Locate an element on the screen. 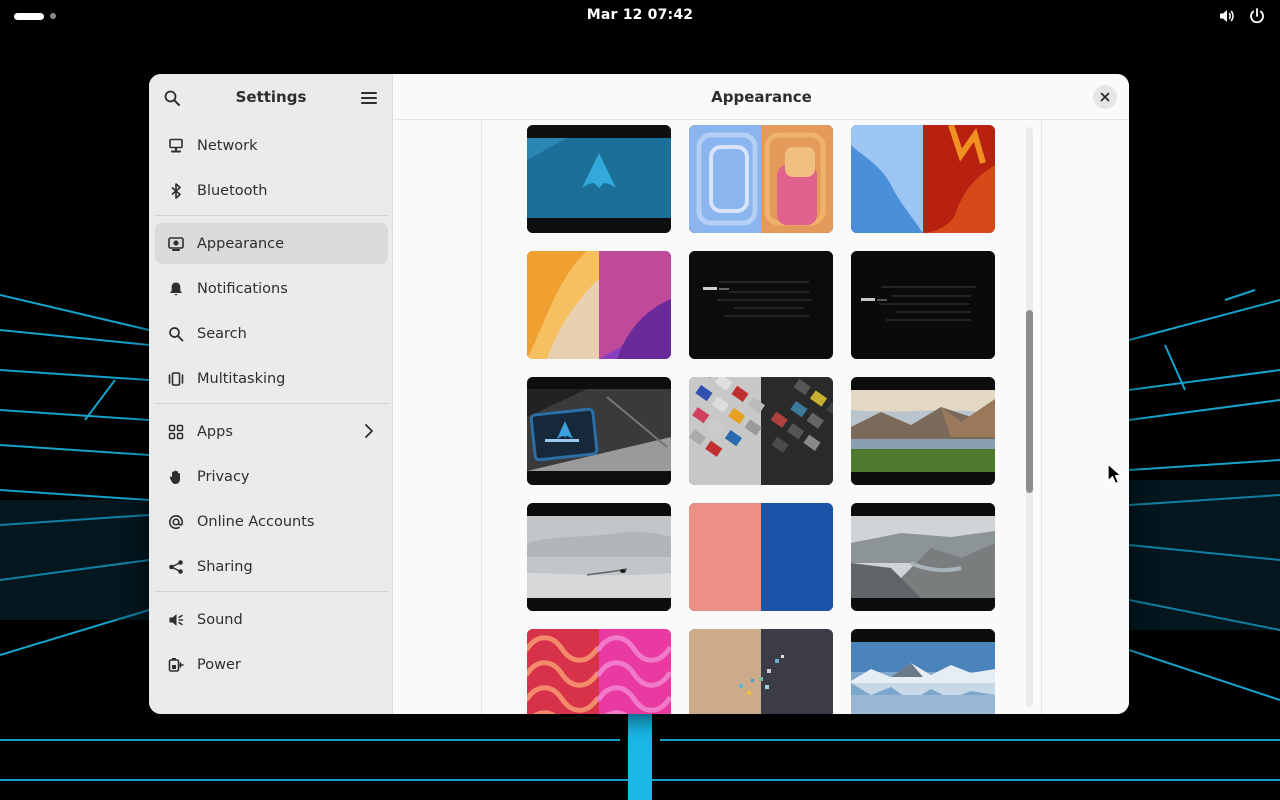 The width and height of the screenshot is (1280, 800). sidebar-item-label: Apps is located at coordinates (215, 431).